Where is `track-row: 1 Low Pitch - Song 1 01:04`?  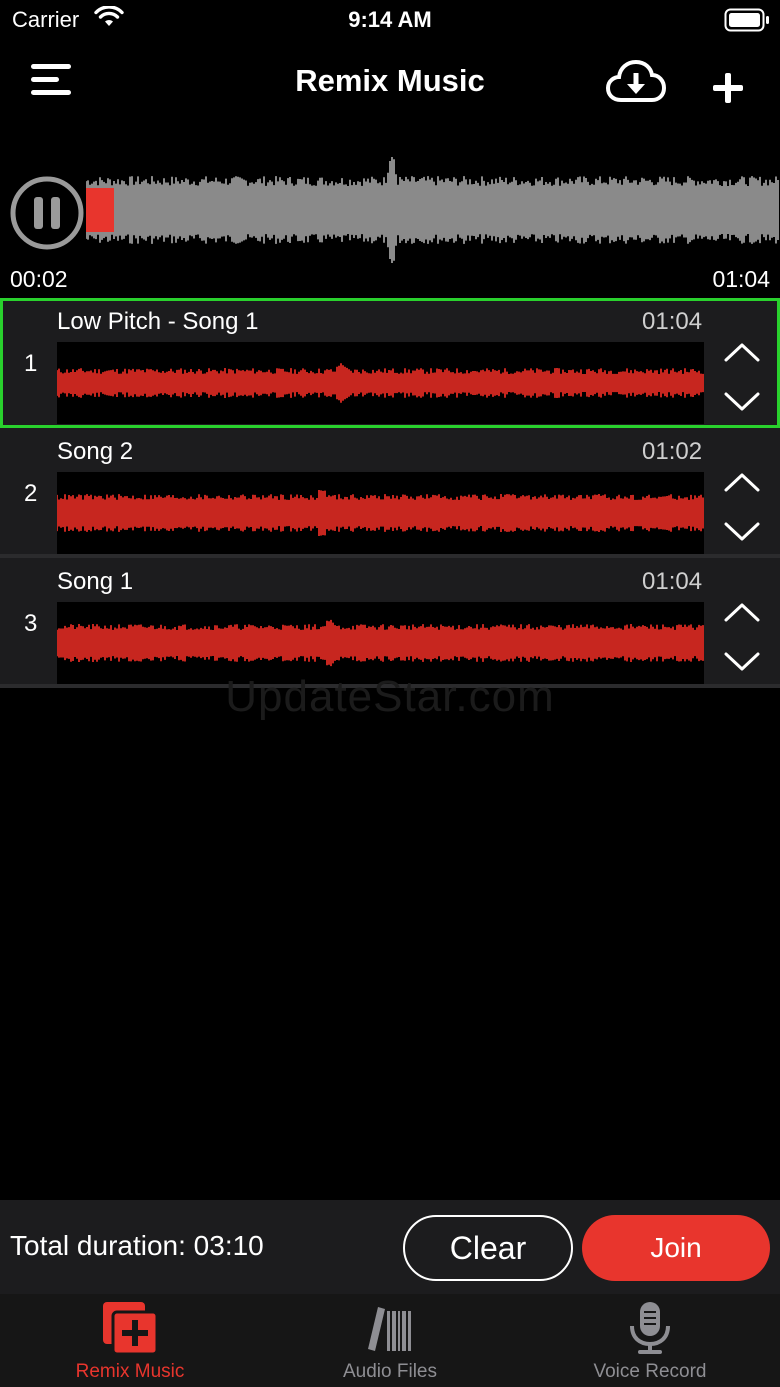
track-row: 1 Low Pitch - Song 1 01:04 is located at coordinates (390, 363).